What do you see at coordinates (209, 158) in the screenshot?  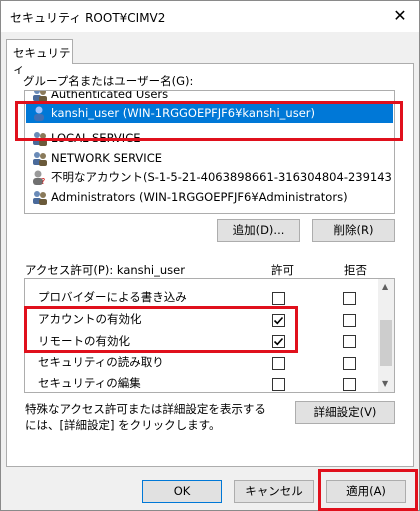 I see `list-item-network-service: NETWORK SERVICE` at bounding box center [209, 158].